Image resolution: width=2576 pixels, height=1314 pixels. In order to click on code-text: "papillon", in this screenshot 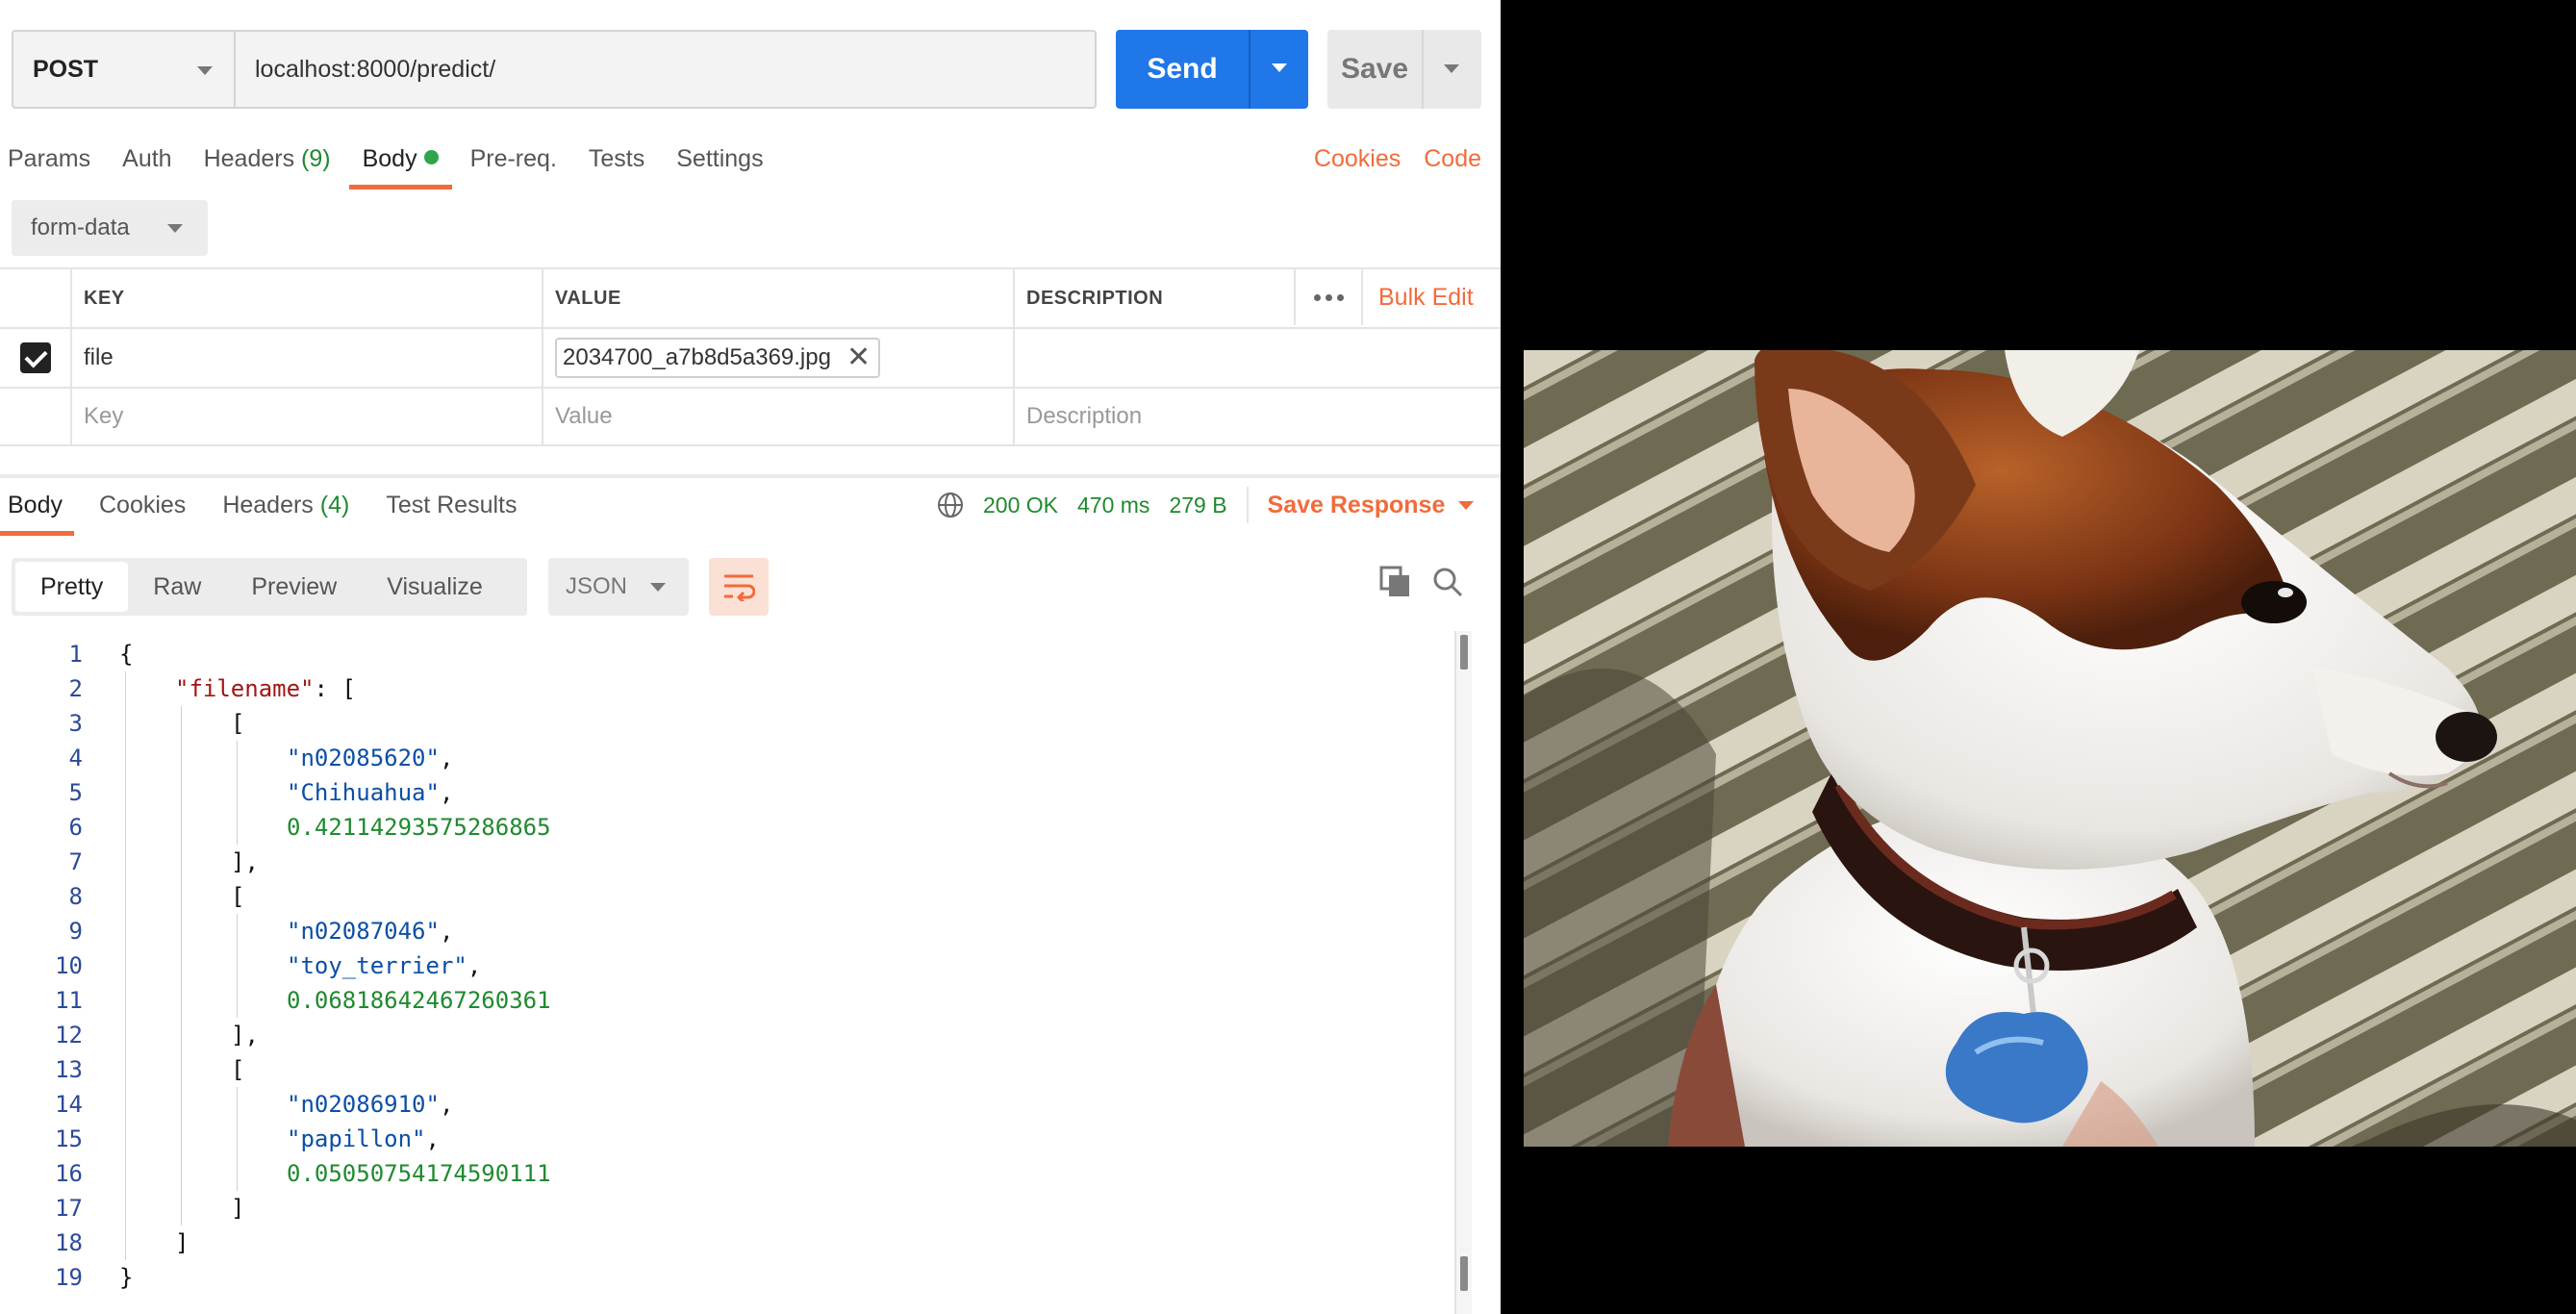, I will do `click(364, 1139)`.